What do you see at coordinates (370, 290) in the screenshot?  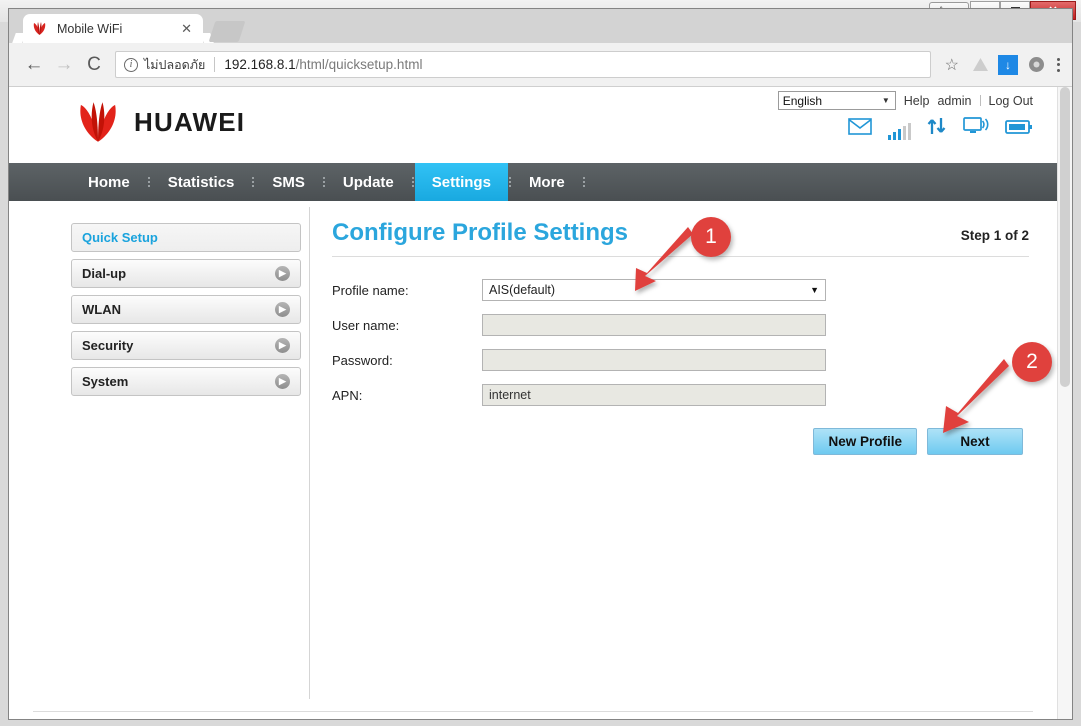 I see `profile-name-label: Profile name:` at bounding box center [370, 290].